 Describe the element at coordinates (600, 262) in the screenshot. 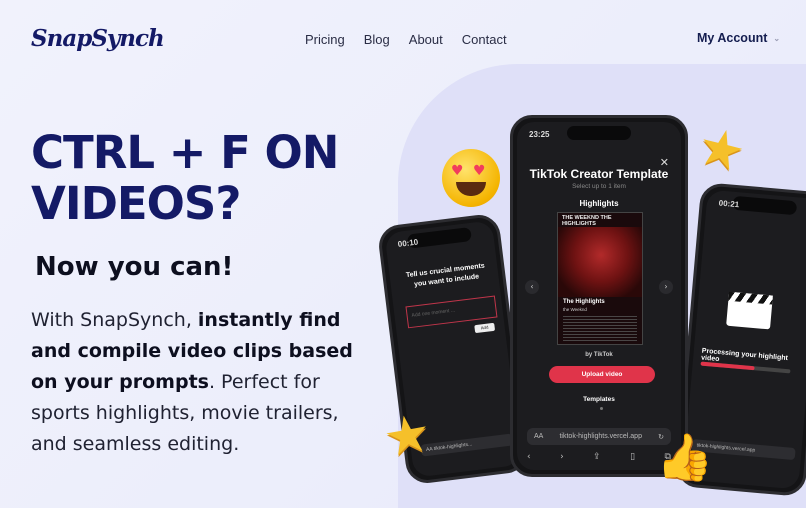

I see `cover-art` at that location.